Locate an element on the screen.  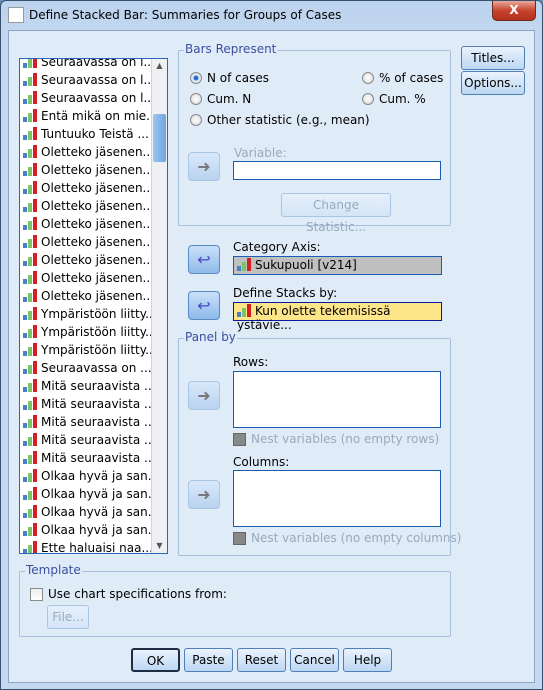
move-variable-button: ➜ is located at coordinates (204, 166).